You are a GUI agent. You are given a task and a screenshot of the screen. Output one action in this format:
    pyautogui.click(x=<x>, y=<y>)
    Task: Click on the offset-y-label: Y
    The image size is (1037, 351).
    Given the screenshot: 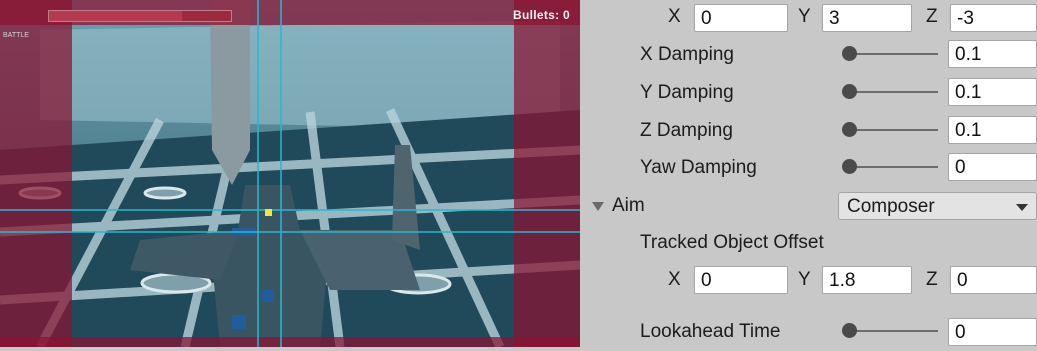 What is the action you would take?
    pyautogui.click(x=804, y=17)
    